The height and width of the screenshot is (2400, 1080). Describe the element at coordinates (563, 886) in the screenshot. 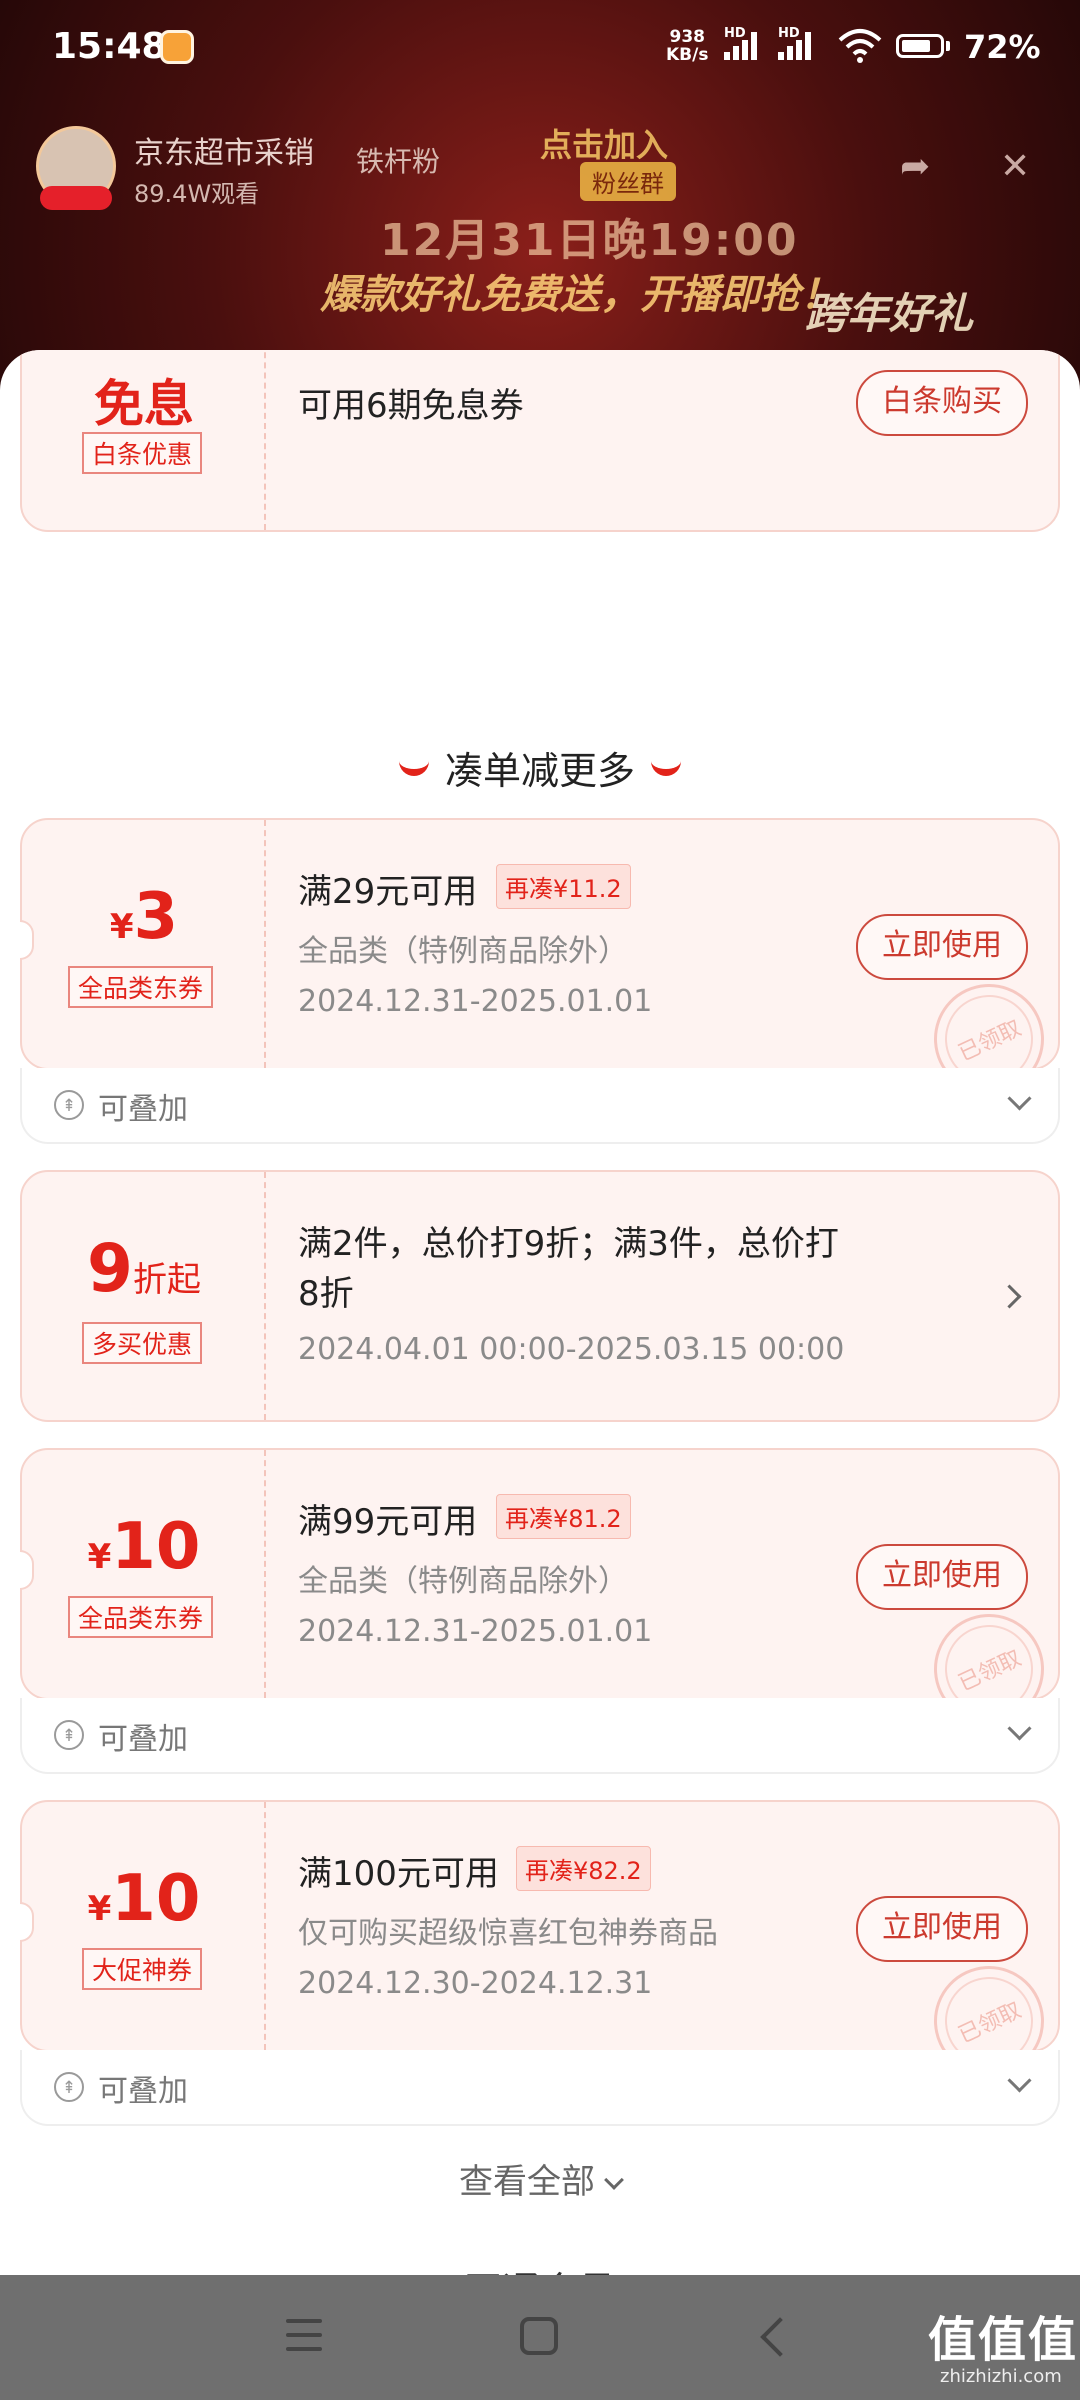

I see `add-more-chip: 再凑¥11.2` at that location.